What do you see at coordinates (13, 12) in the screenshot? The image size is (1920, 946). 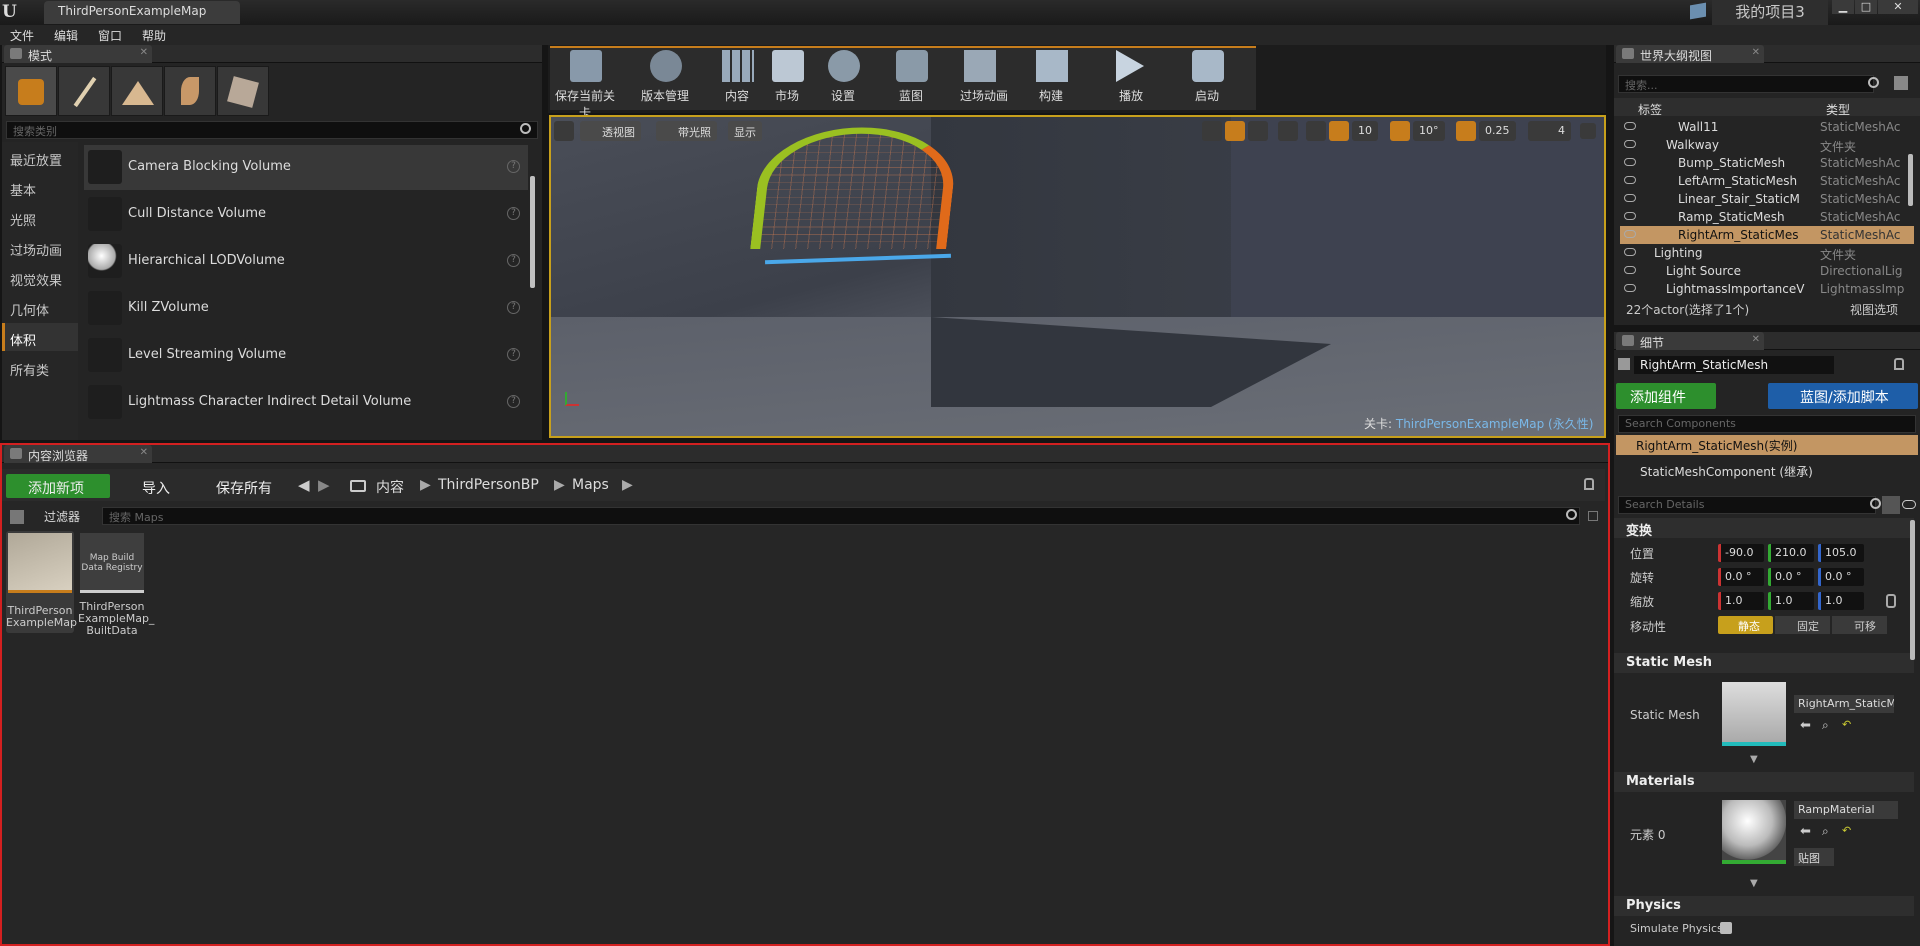 I see `unreal-logo-icon: U` at bounding box center [13, 12].